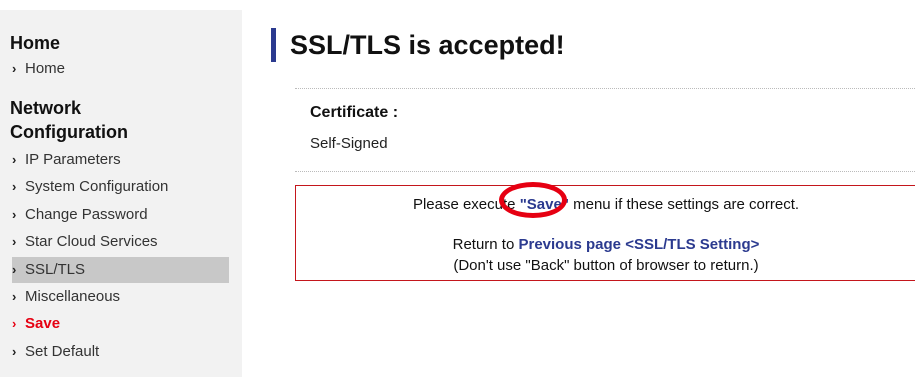 Image resolution: width=915 pixels, height=377 pixels. What do you see at coordinates (544, 204) in the screenshot?
I see `save-link: "Save"` at bounding box center [544, 204].